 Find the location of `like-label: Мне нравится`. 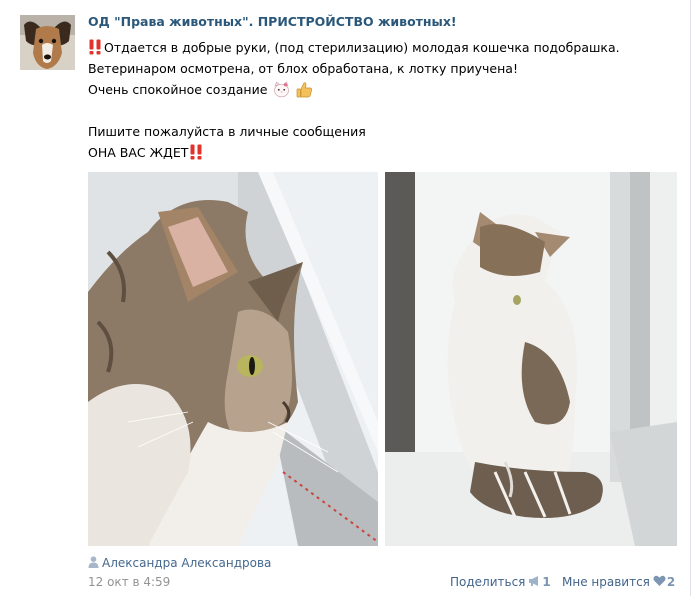

like-label: Мне нравится is located at coordinates (606, 582).